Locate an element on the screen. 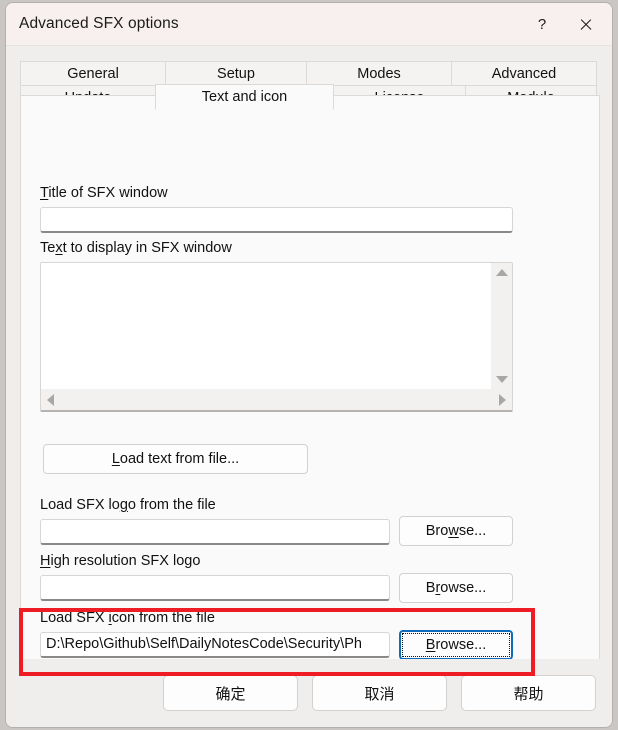 The height and width of the screenshot is (730, 618). tab-label: Setup is located at coordinates (236, 73).